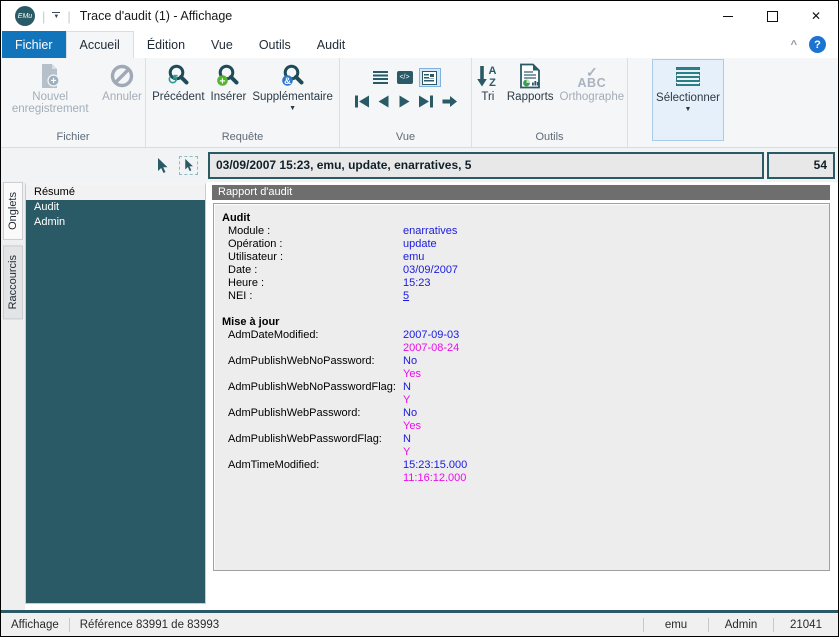 Image resolution: width=839 pixels, height=637 pixels. I want to click on report-field-row: AdmDateModified: 2007-09-03 2007-08-24, so click(525, 342).